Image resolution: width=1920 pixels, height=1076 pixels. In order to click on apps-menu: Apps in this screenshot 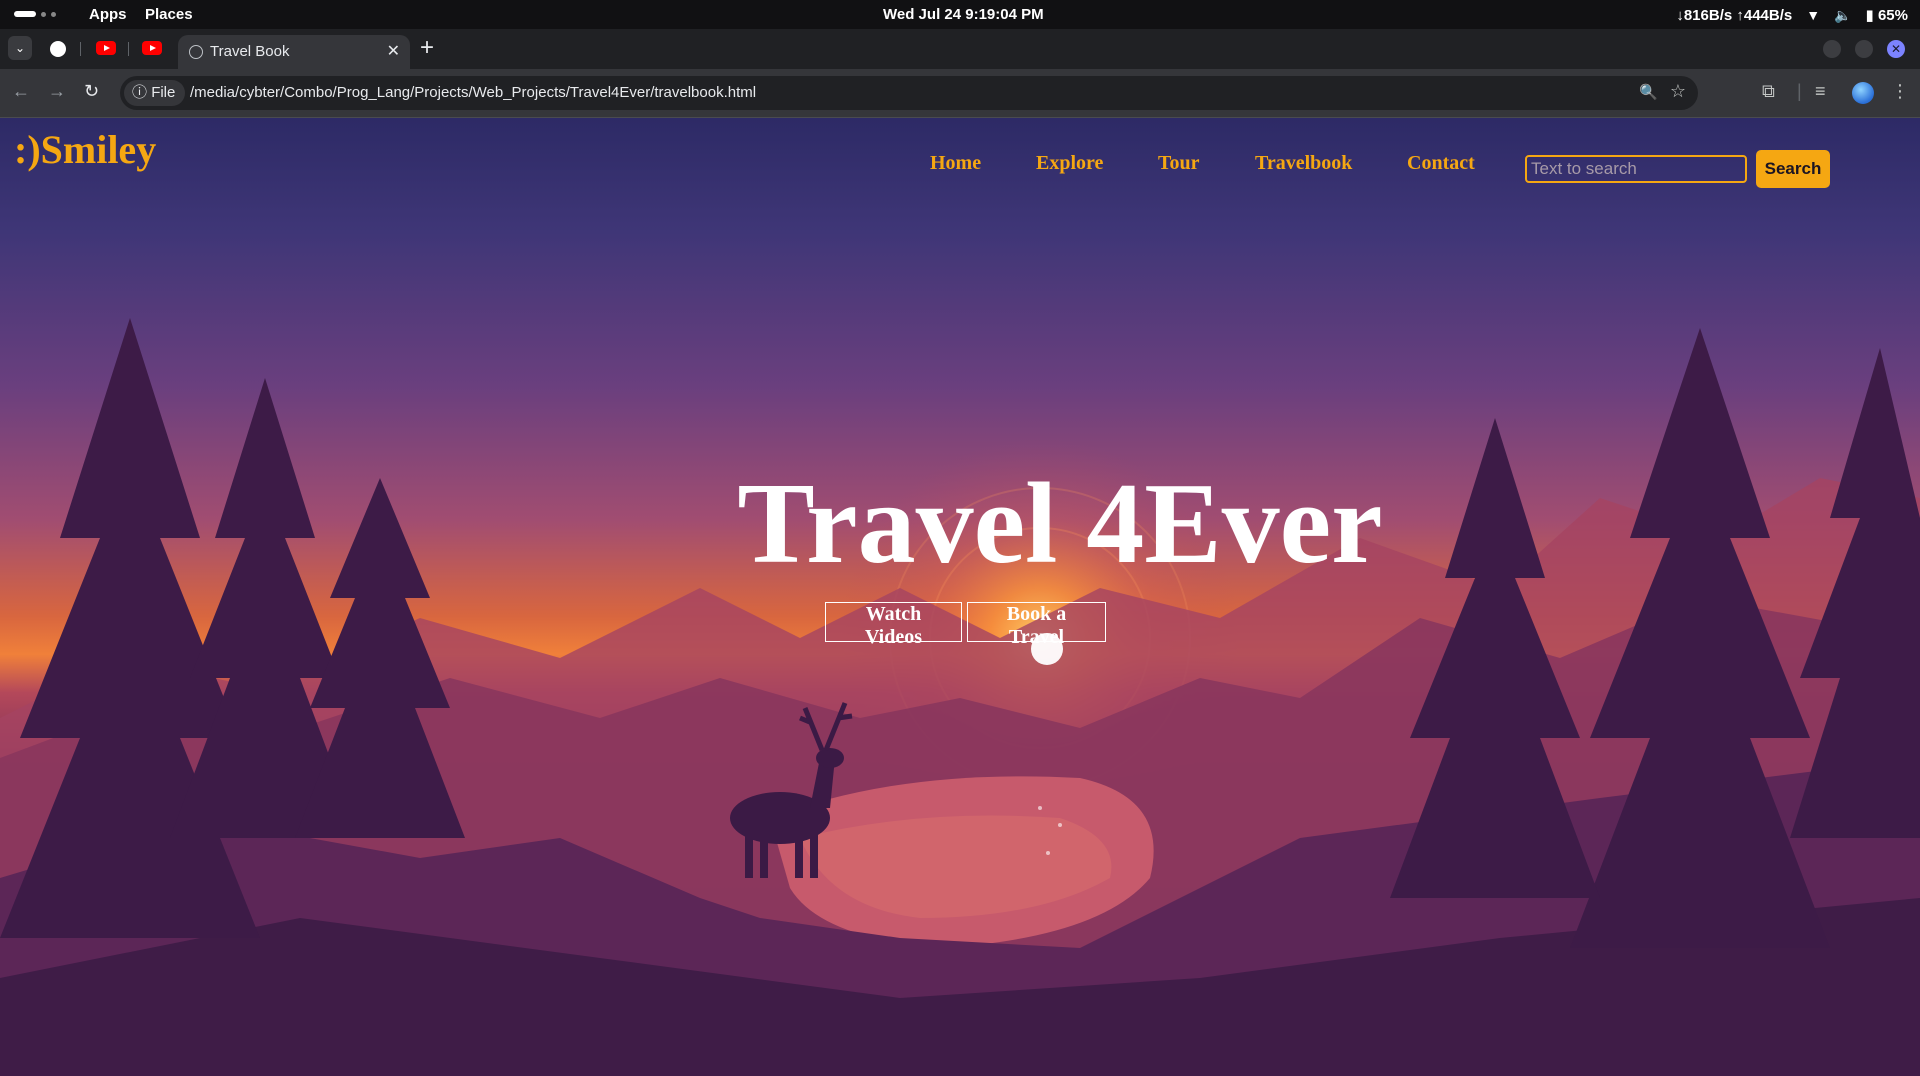, I will do `click(108, 14)`.